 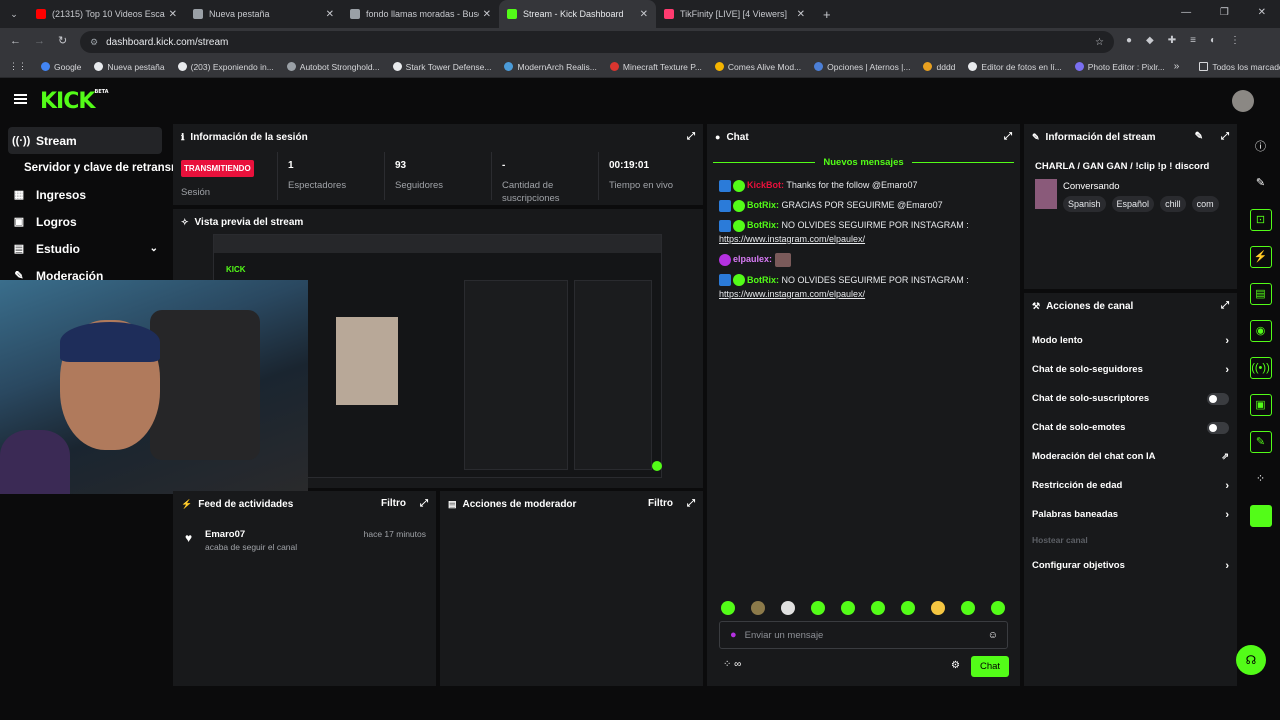 I want to click on send-chat-button: Chat, so click(x=990, y=666).